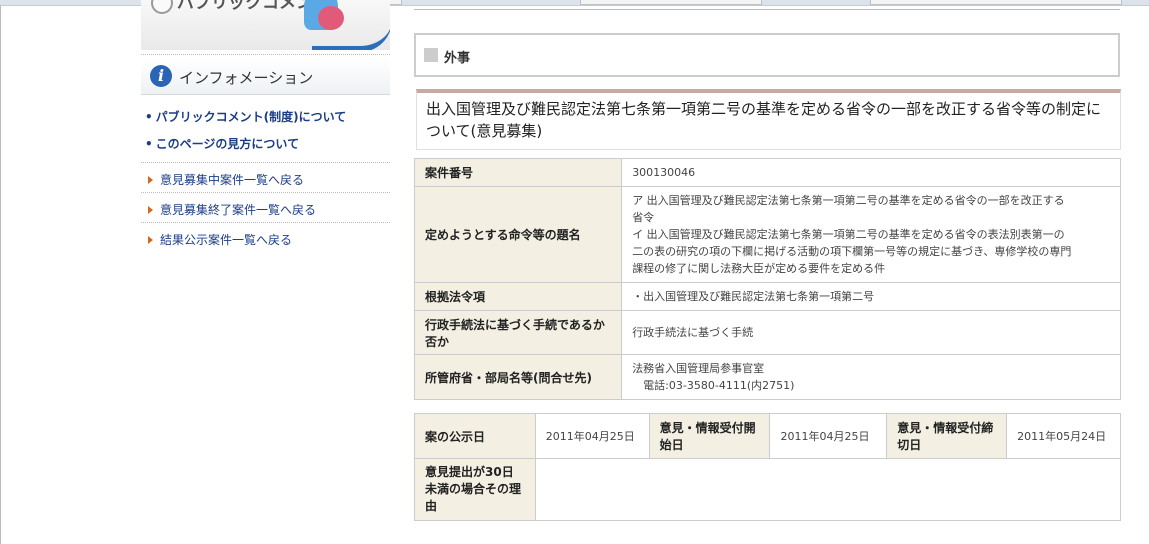 The image size is (1149, 544). Describe the element at coordinates (518, 377) in the screenshot. I see `ministry-label: 所管府省・部局名等(問合せ先)` at that location.